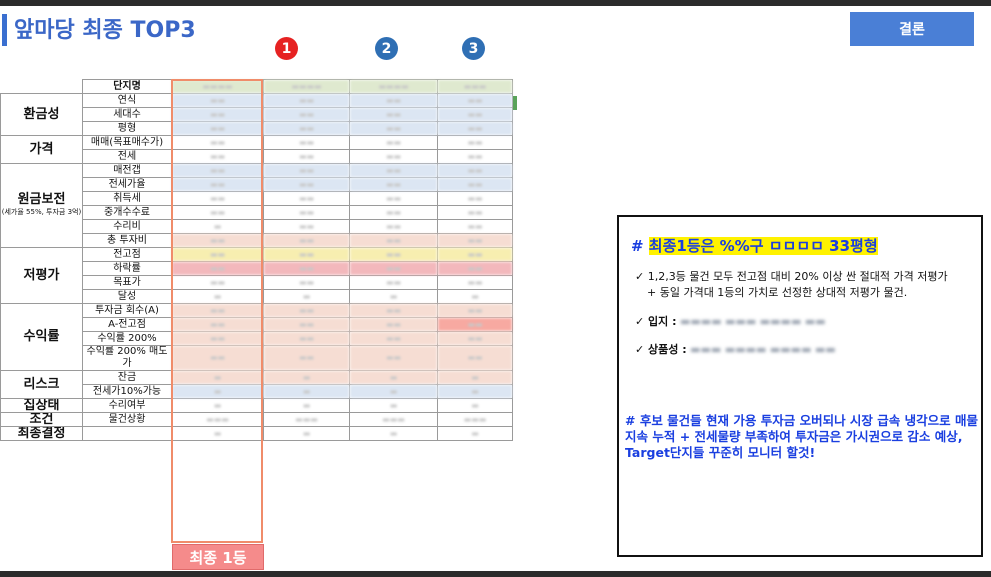  Describe the element at coordinates (127, 86) in the screenshot. I see `column-header-label: 단지명` at that location.